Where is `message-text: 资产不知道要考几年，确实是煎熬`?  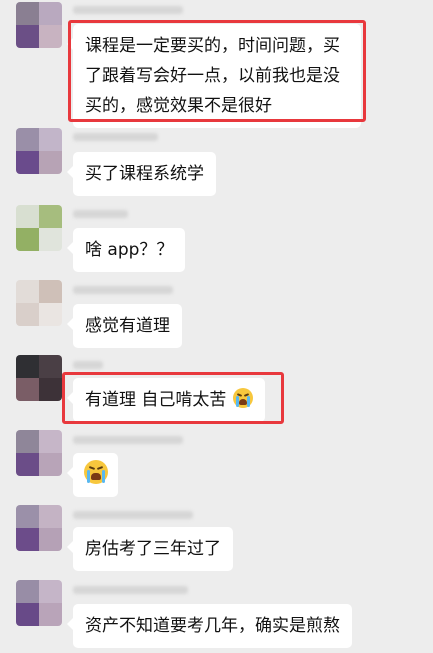
message-text: 资产不知道要考几年，确实是煎熬 is located at coordinates (212, 626).